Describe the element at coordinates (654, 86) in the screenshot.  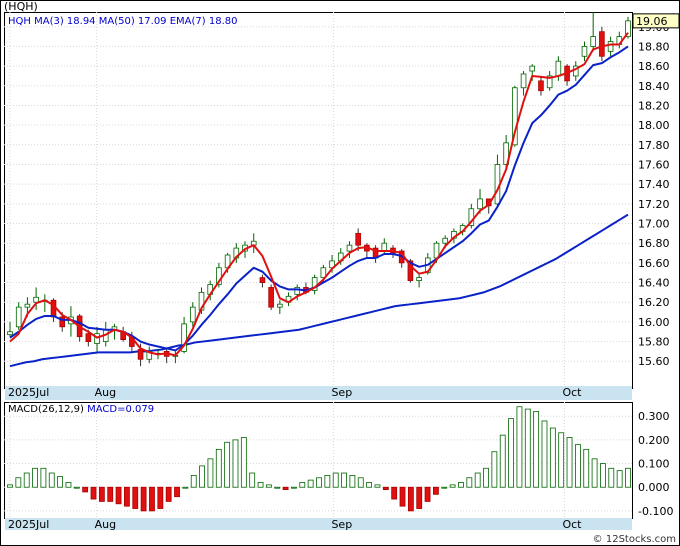
I see `price-y-tick-label: 18.40` at that location.